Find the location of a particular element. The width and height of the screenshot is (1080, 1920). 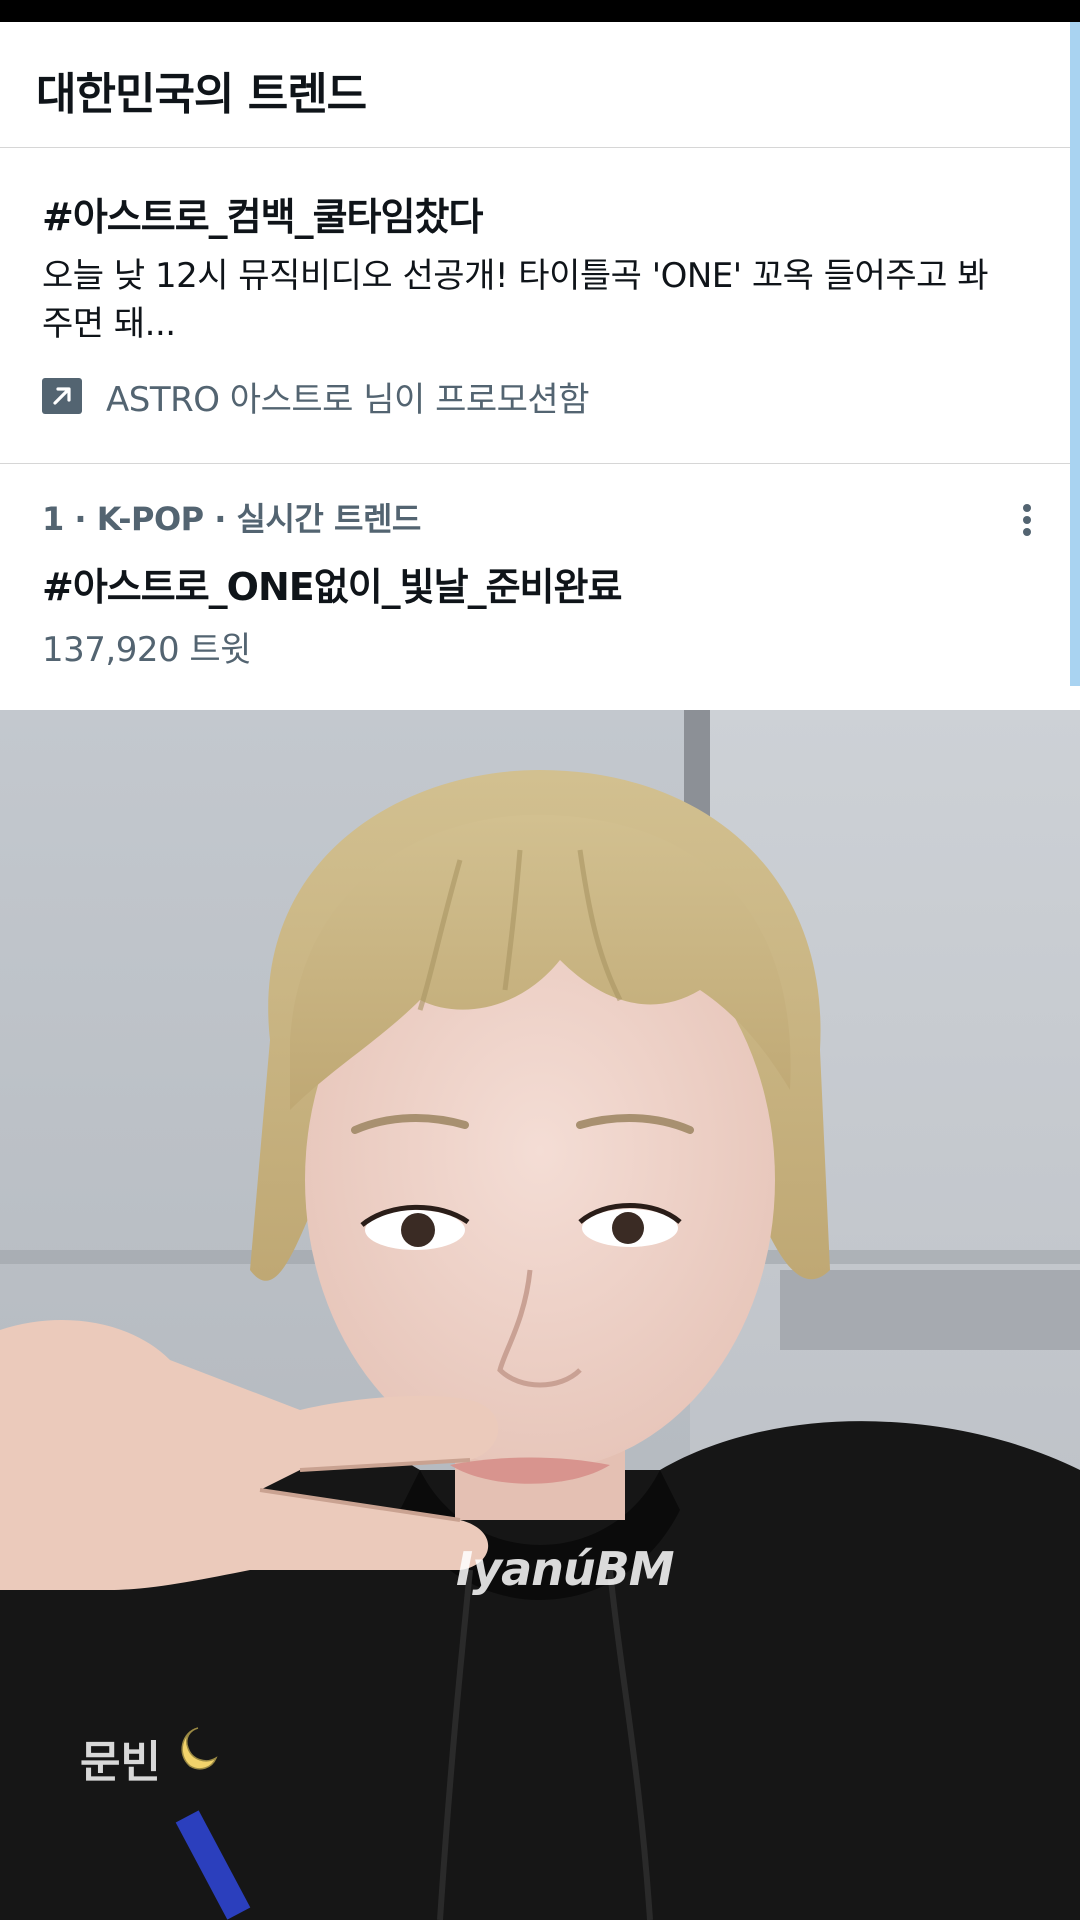

crescent-moon-icon is located at coordinates (199, 1748).